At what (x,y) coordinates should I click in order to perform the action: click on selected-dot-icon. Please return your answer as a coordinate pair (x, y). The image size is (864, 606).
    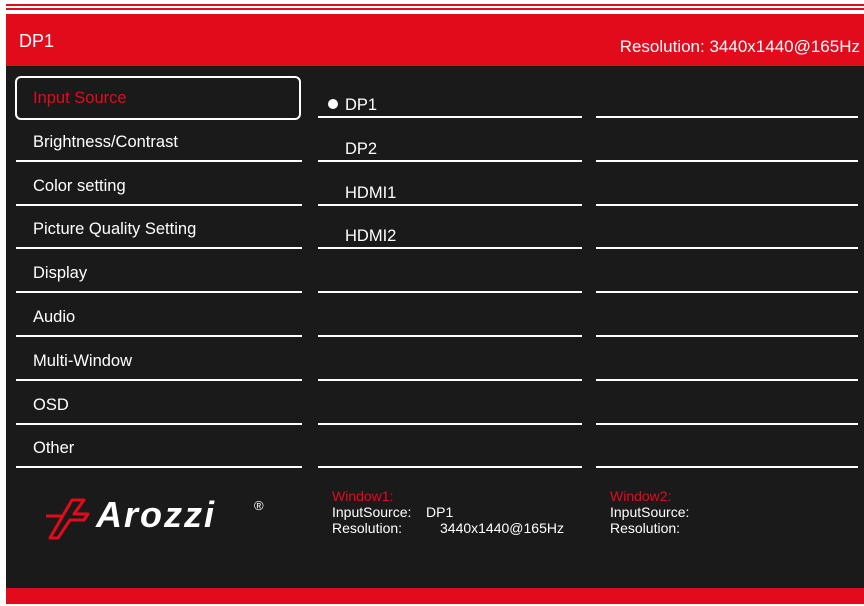
    Looking at the image, I should click on (333, 104).